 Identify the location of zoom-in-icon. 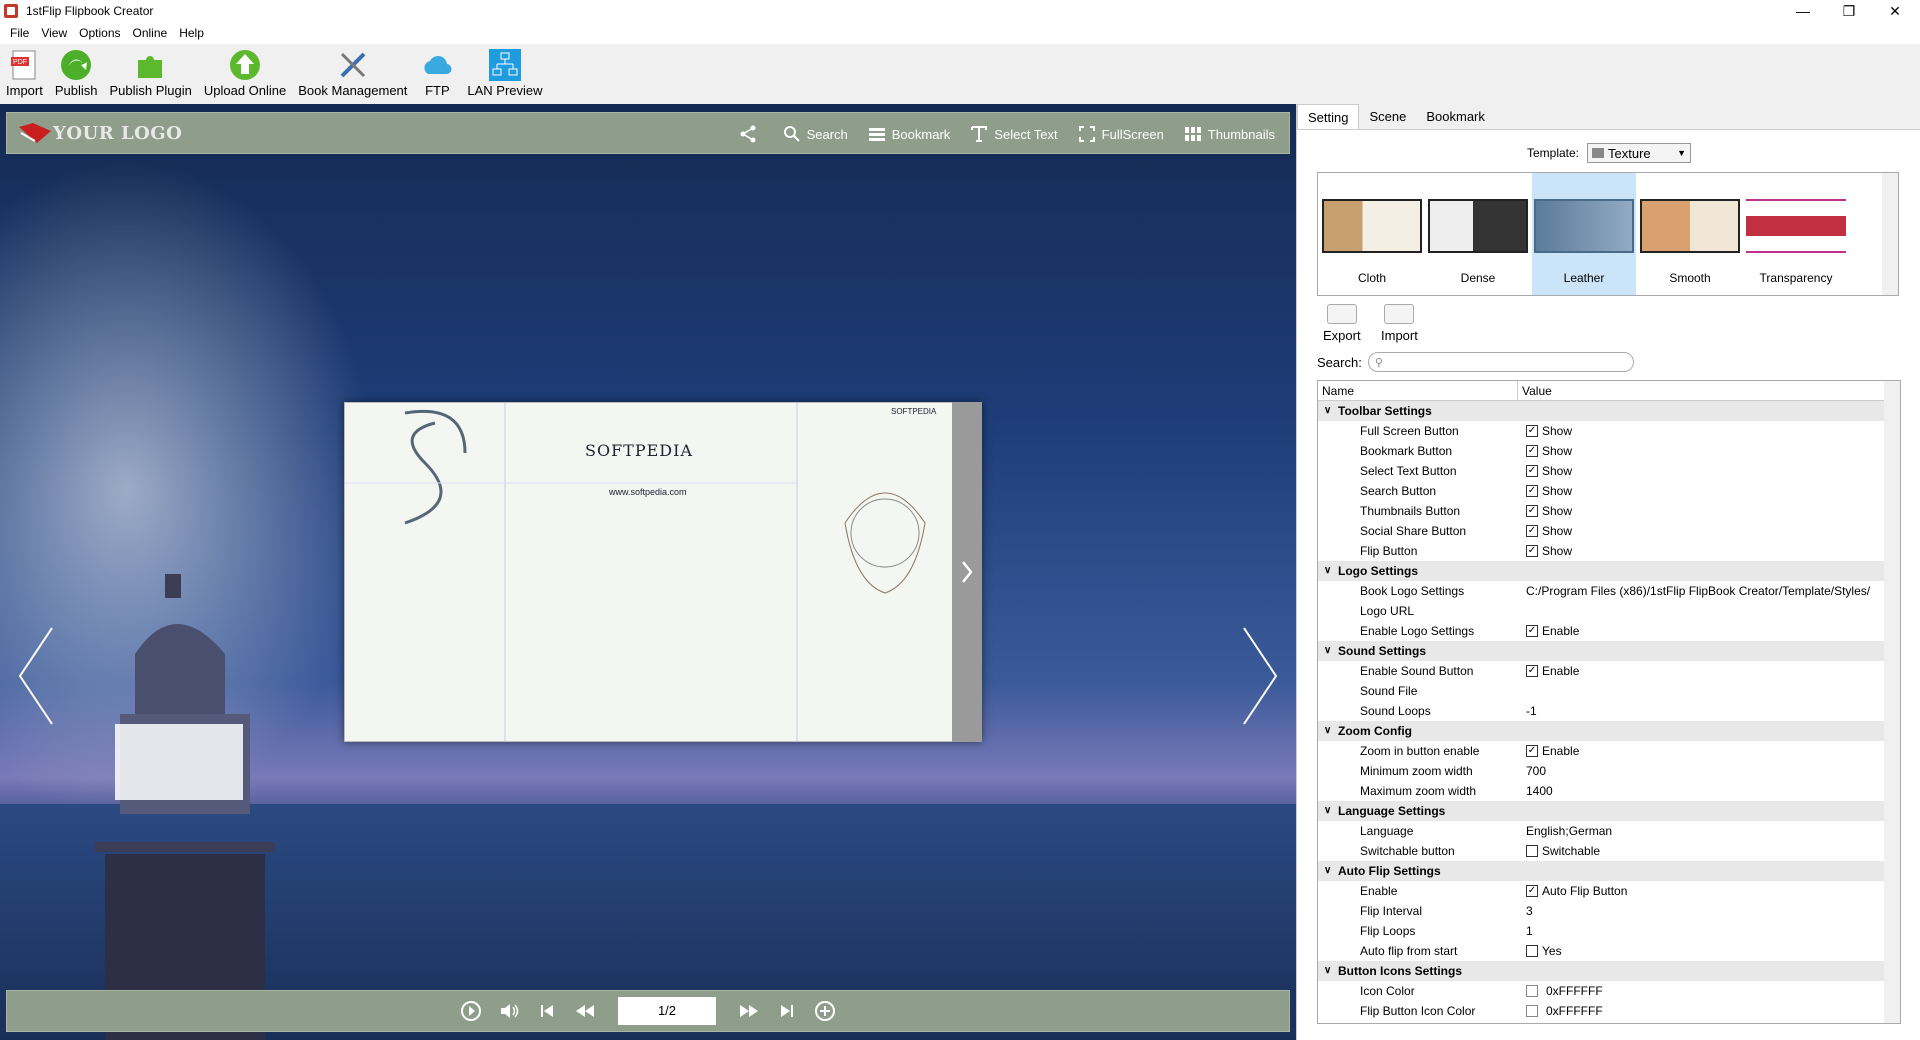
(825, 1011).